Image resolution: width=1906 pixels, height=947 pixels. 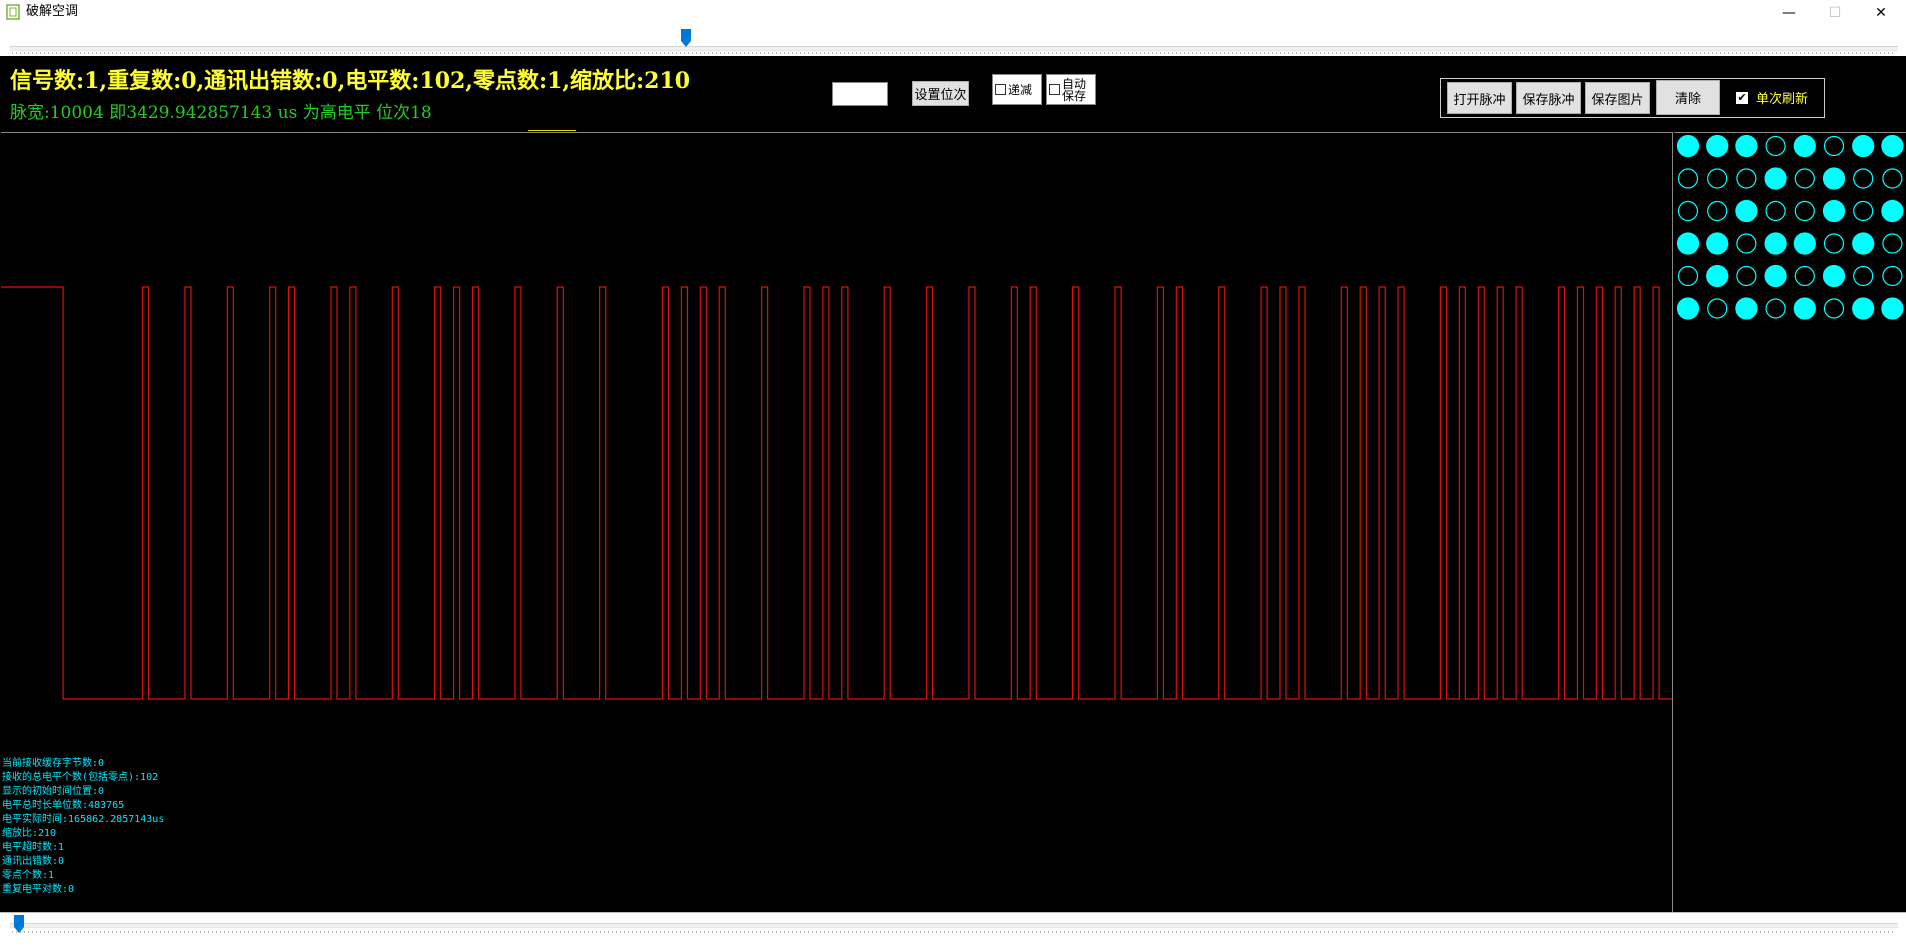 I want to click on maximize-icon: ☐, so click(x=1835, y=13).